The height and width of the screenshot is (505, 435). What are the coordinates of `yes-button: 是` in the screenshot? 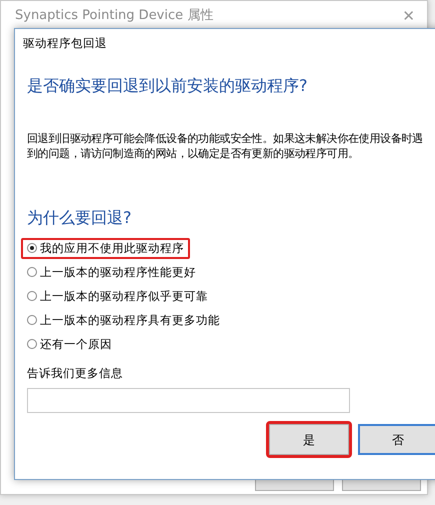 It's located at (309, 440).